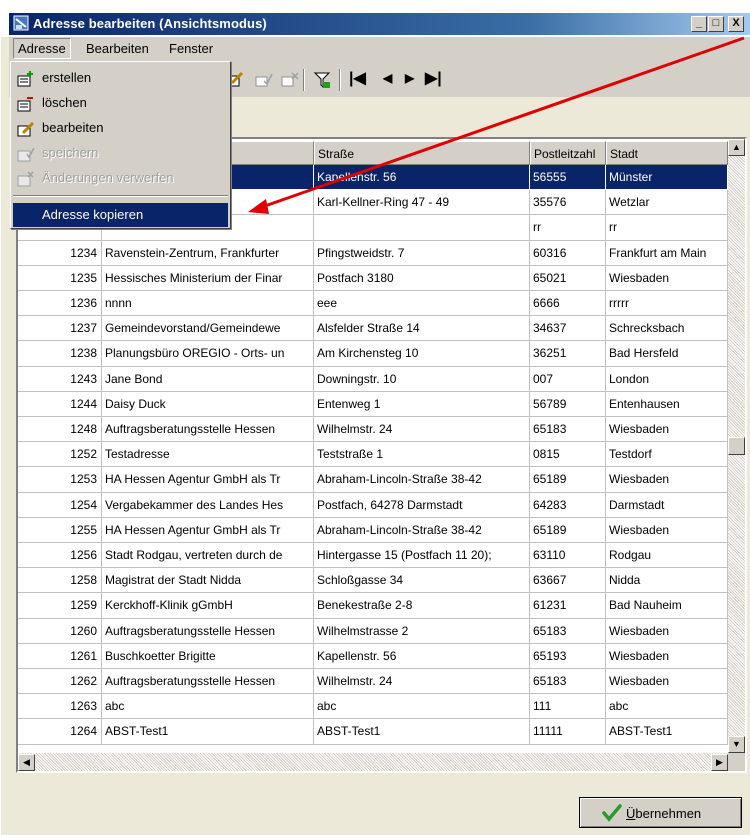 This screenshot has width=750, height=835. I want to click on cell-strasse: Kapellenstr. 56, so click(422, 178).